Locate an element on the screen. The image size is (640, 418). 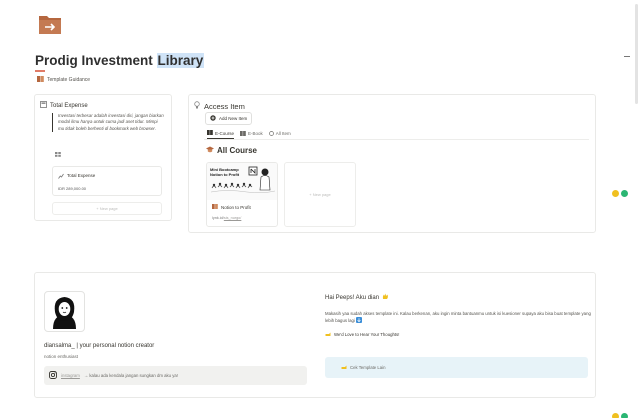
course-url: lynk.id/sis_nurgo/ is located at coordinates (226, 218).